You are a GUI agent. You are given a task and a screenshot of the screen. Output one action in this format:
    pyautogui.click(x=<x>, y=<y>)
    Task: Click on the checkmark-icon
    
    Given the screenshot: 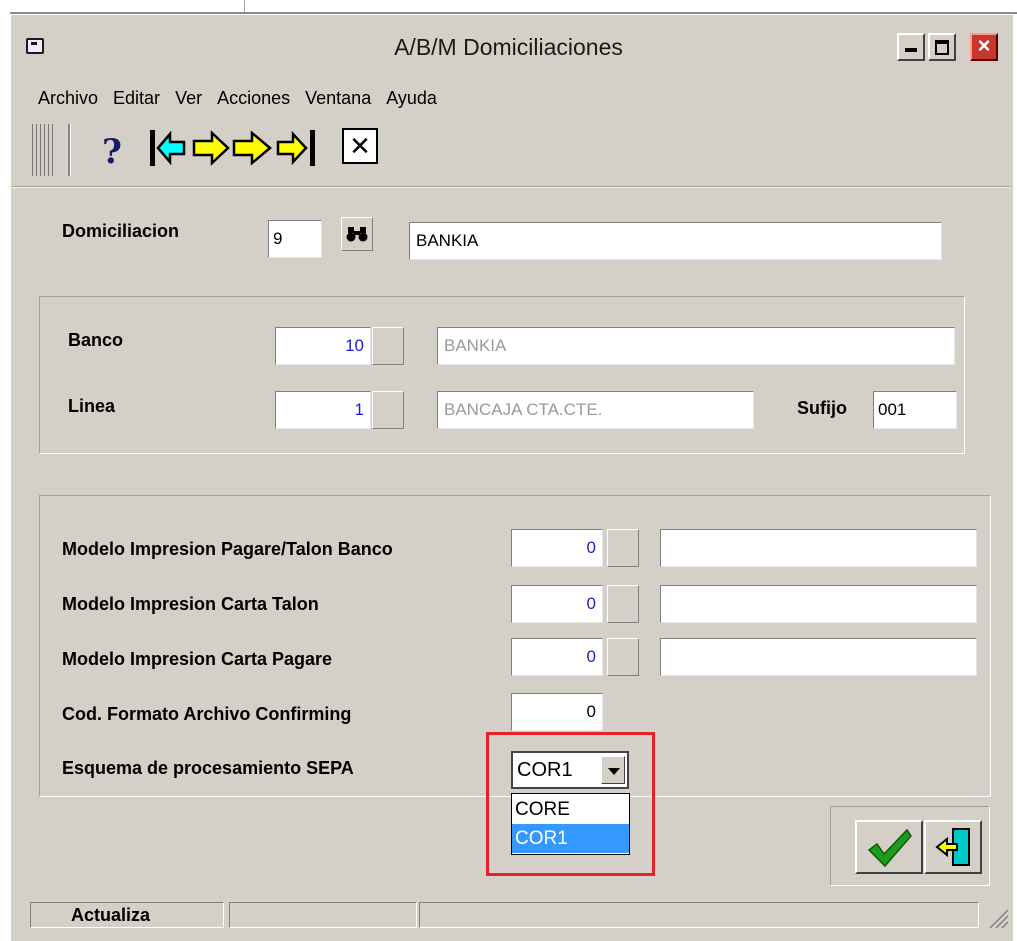 What is the action you would take?
    pyautogui.click(x=889, y=848)
    